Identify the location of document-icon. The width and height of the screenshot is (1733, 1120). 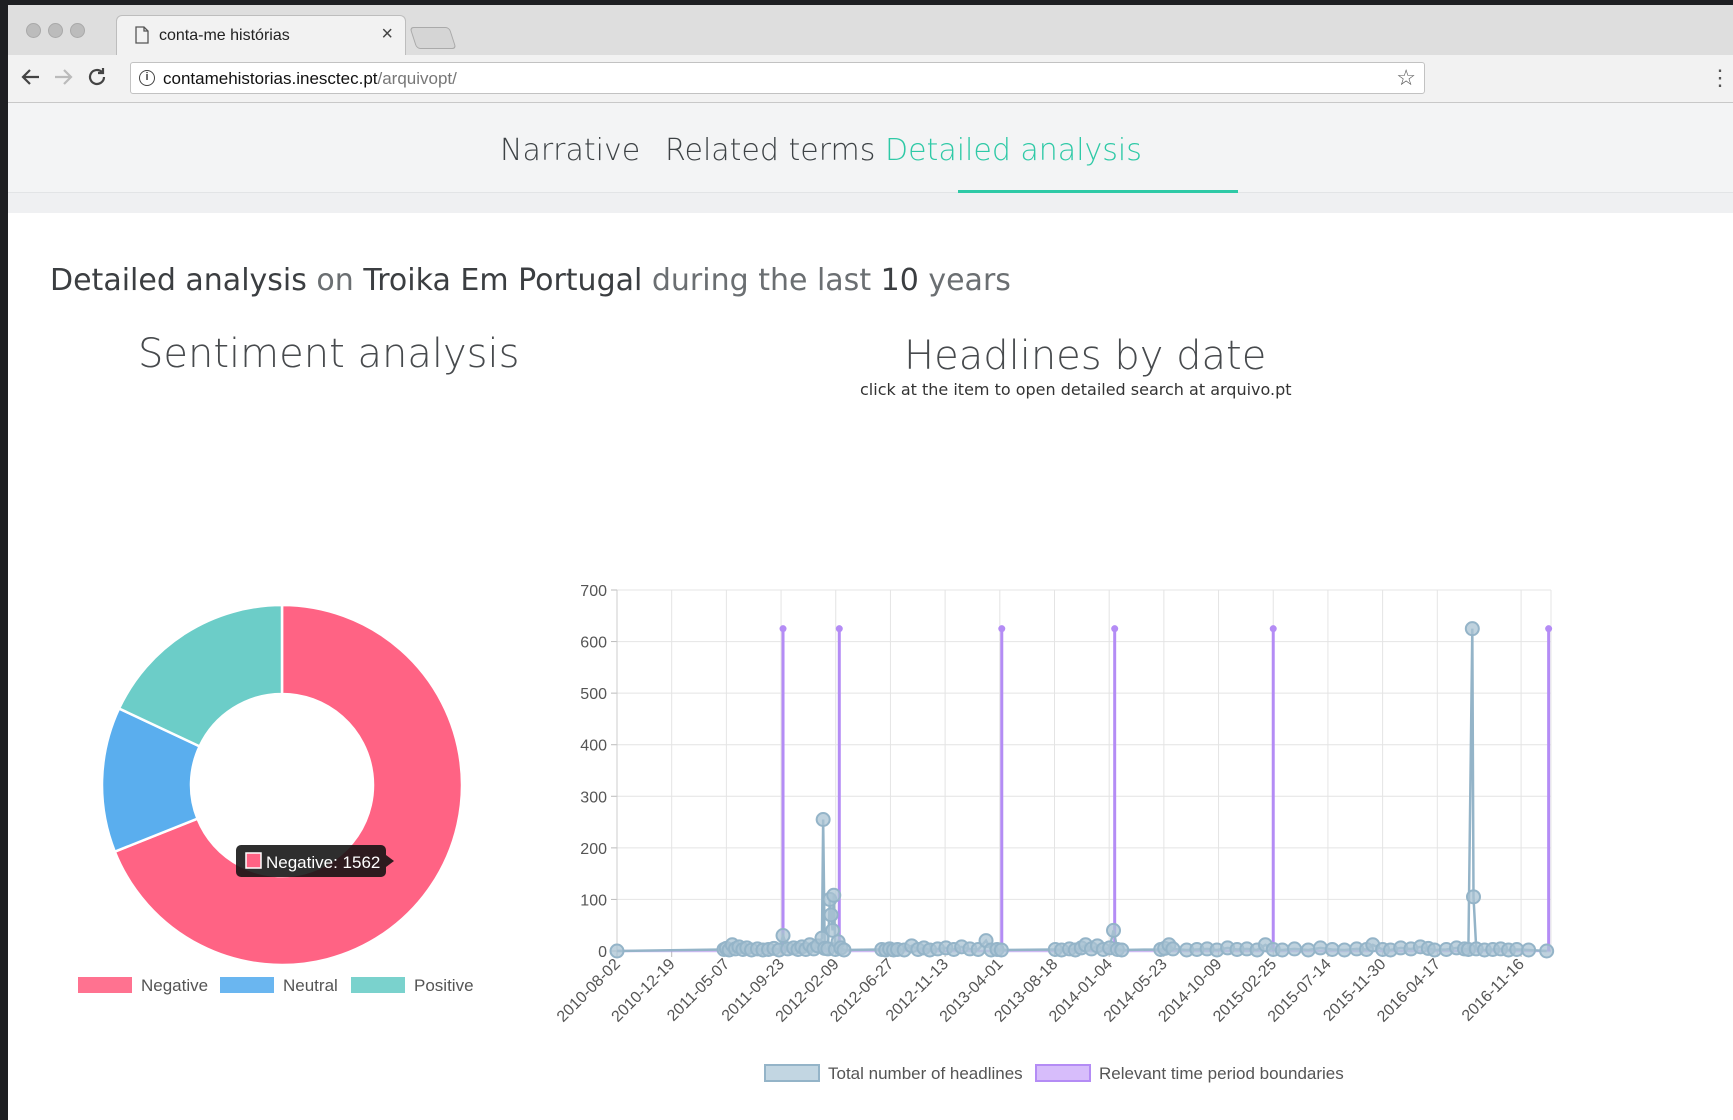
(142, 35).